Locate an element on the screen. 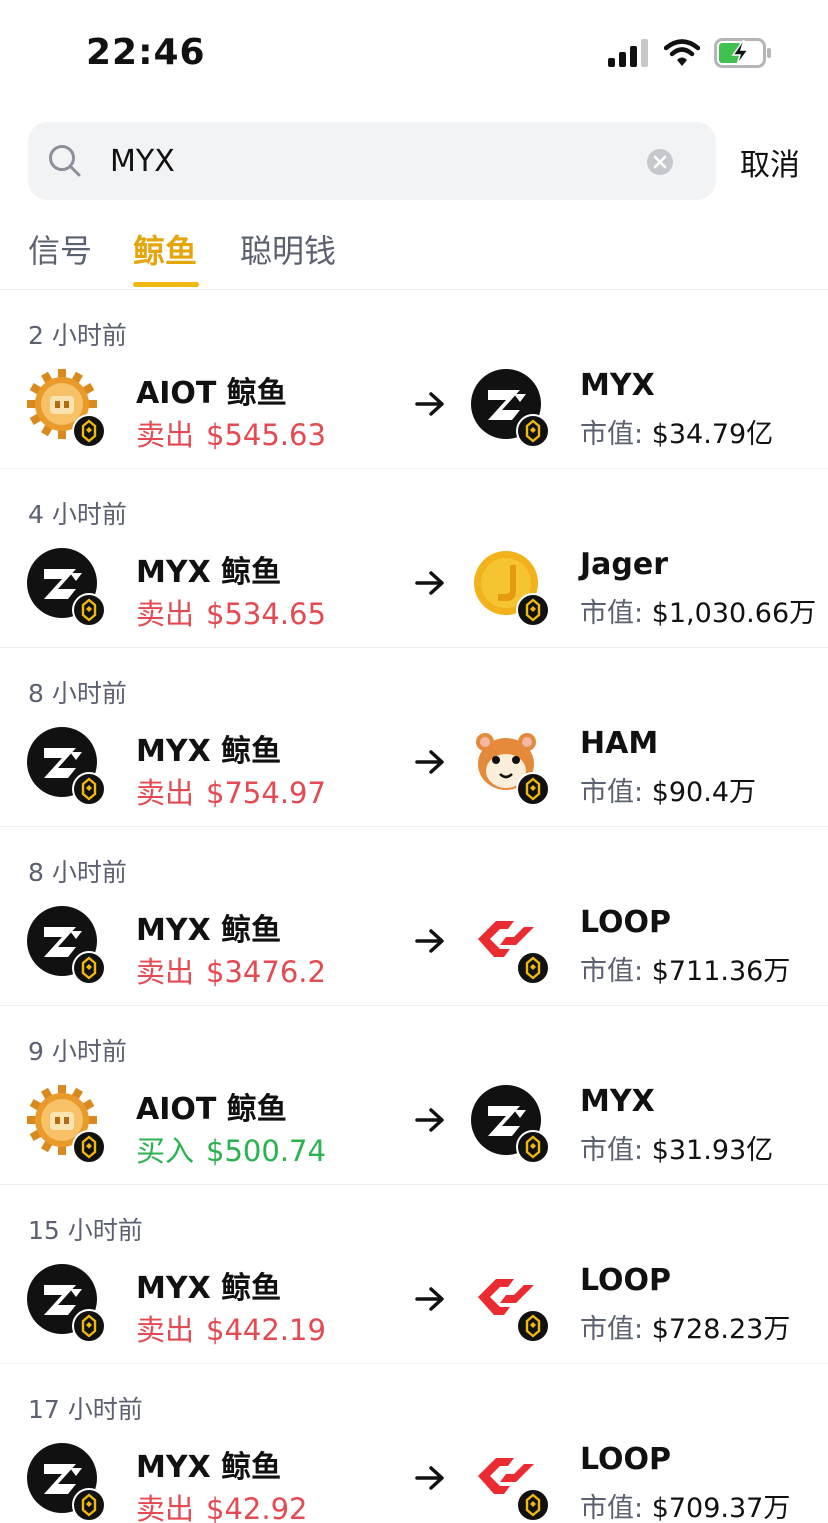  trade-time: 2 小时前 is located at coordinates (77, 335).